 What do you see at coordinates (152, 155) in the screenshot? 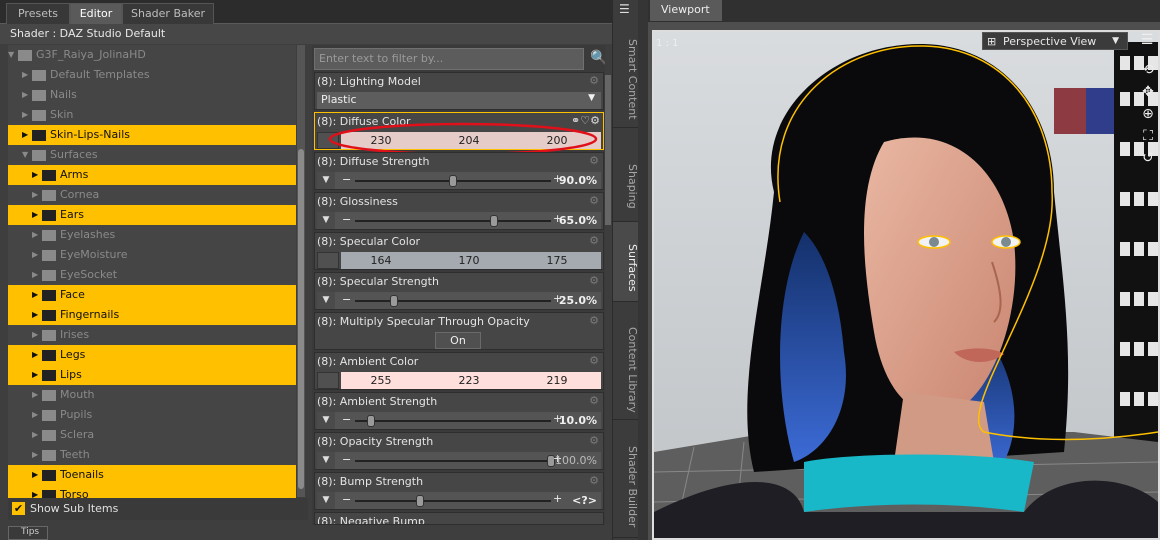
I see `tree-row: ▼ Surfaces` at bounding box center [152, 155].